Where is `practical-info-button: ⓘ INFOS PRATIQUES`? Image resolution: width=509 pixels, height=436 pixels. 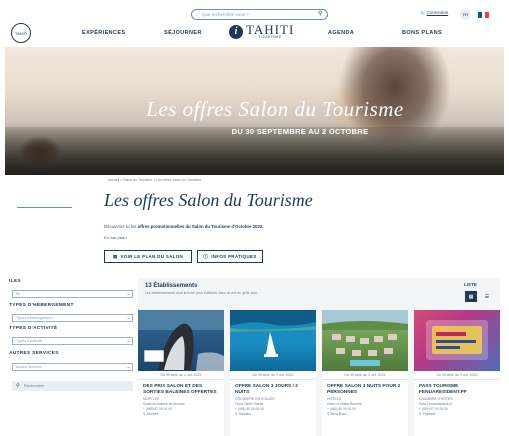 practical-info-button: ⓘ INFOS PRATIQUES is located at coordinates (230, 256).